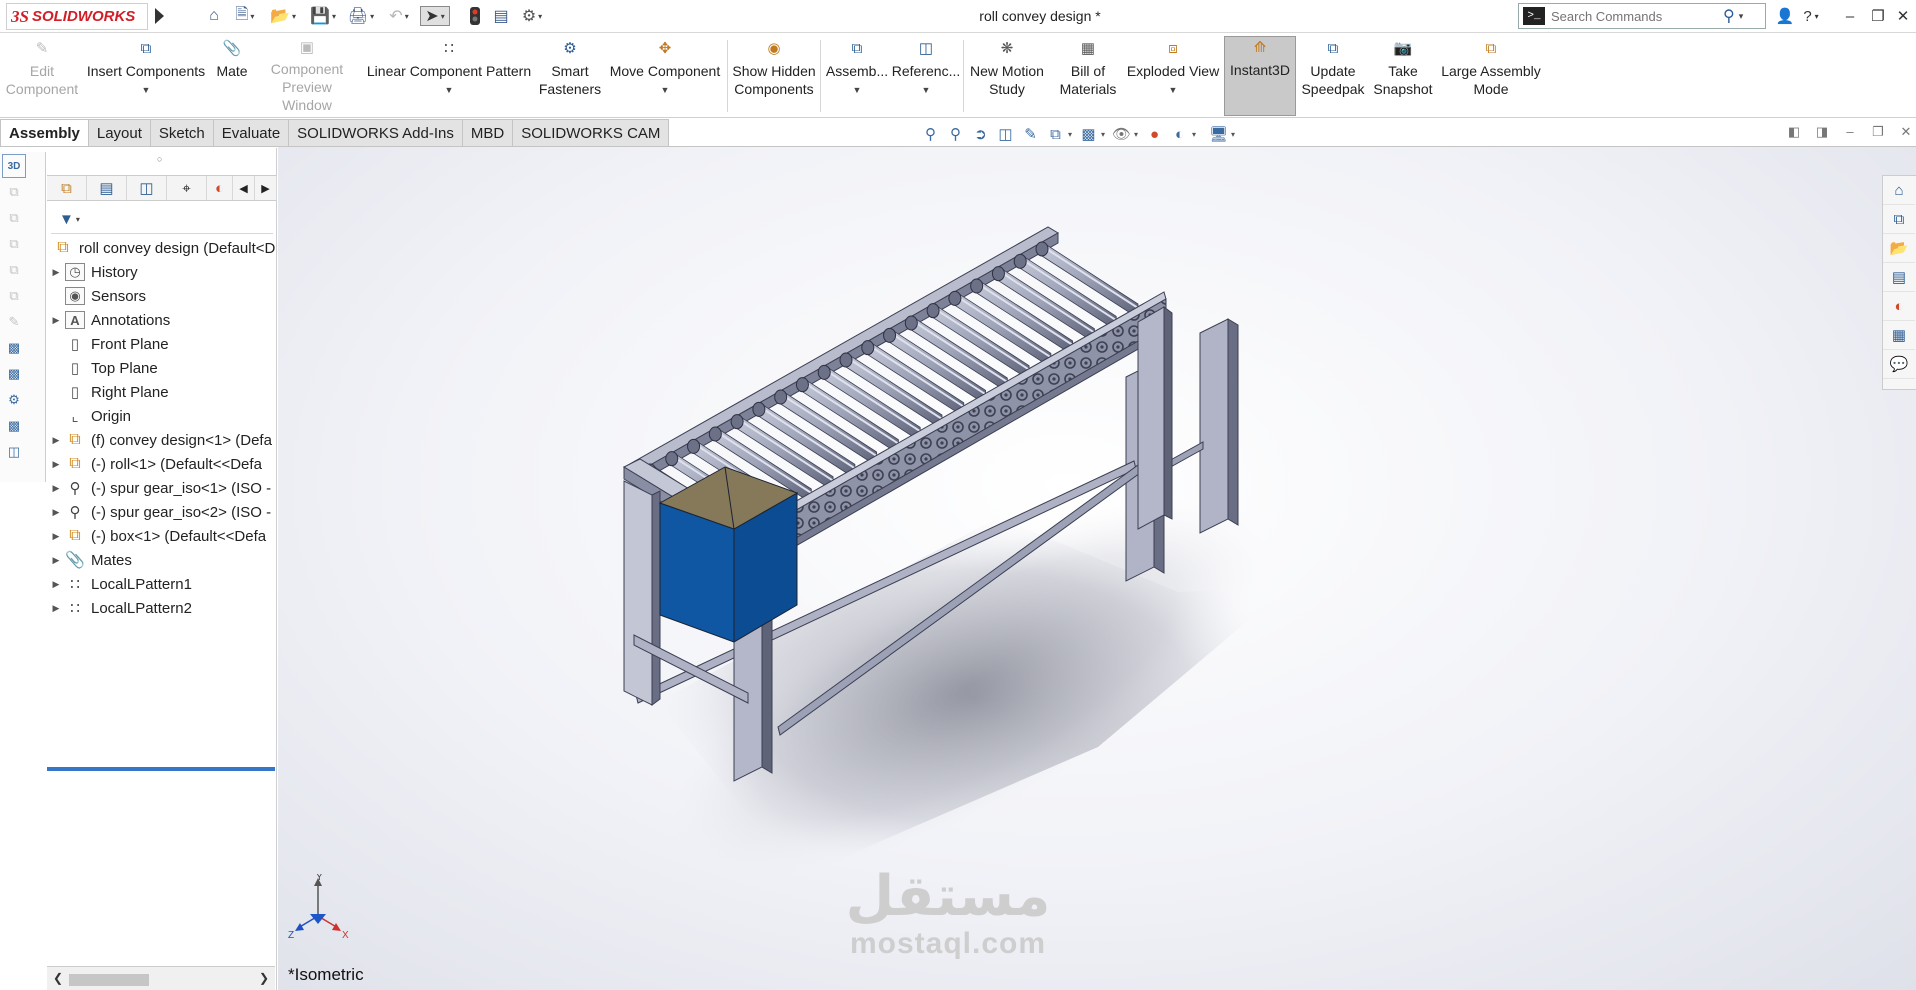 The height and width of the screenshot is (990, 1916). Describe the element at coordinates (161, 368) in the screenshot. I see `tree-item-top-plane: ▯ Top Plane` at that location.